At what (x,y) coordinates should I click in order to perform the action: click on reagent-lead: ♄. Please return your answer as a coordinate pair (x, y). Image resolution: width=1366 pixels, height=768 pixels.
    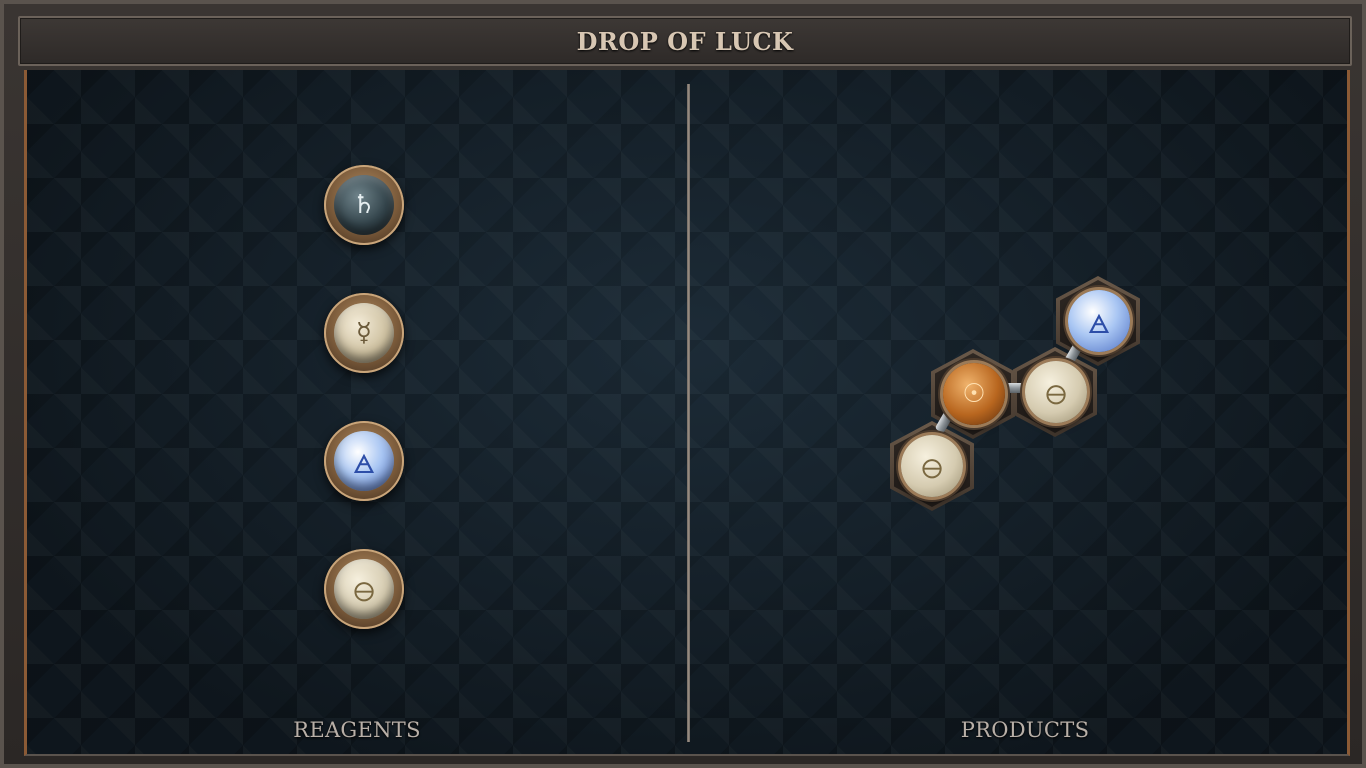
    Looking at the image, I should click on (364, 205).